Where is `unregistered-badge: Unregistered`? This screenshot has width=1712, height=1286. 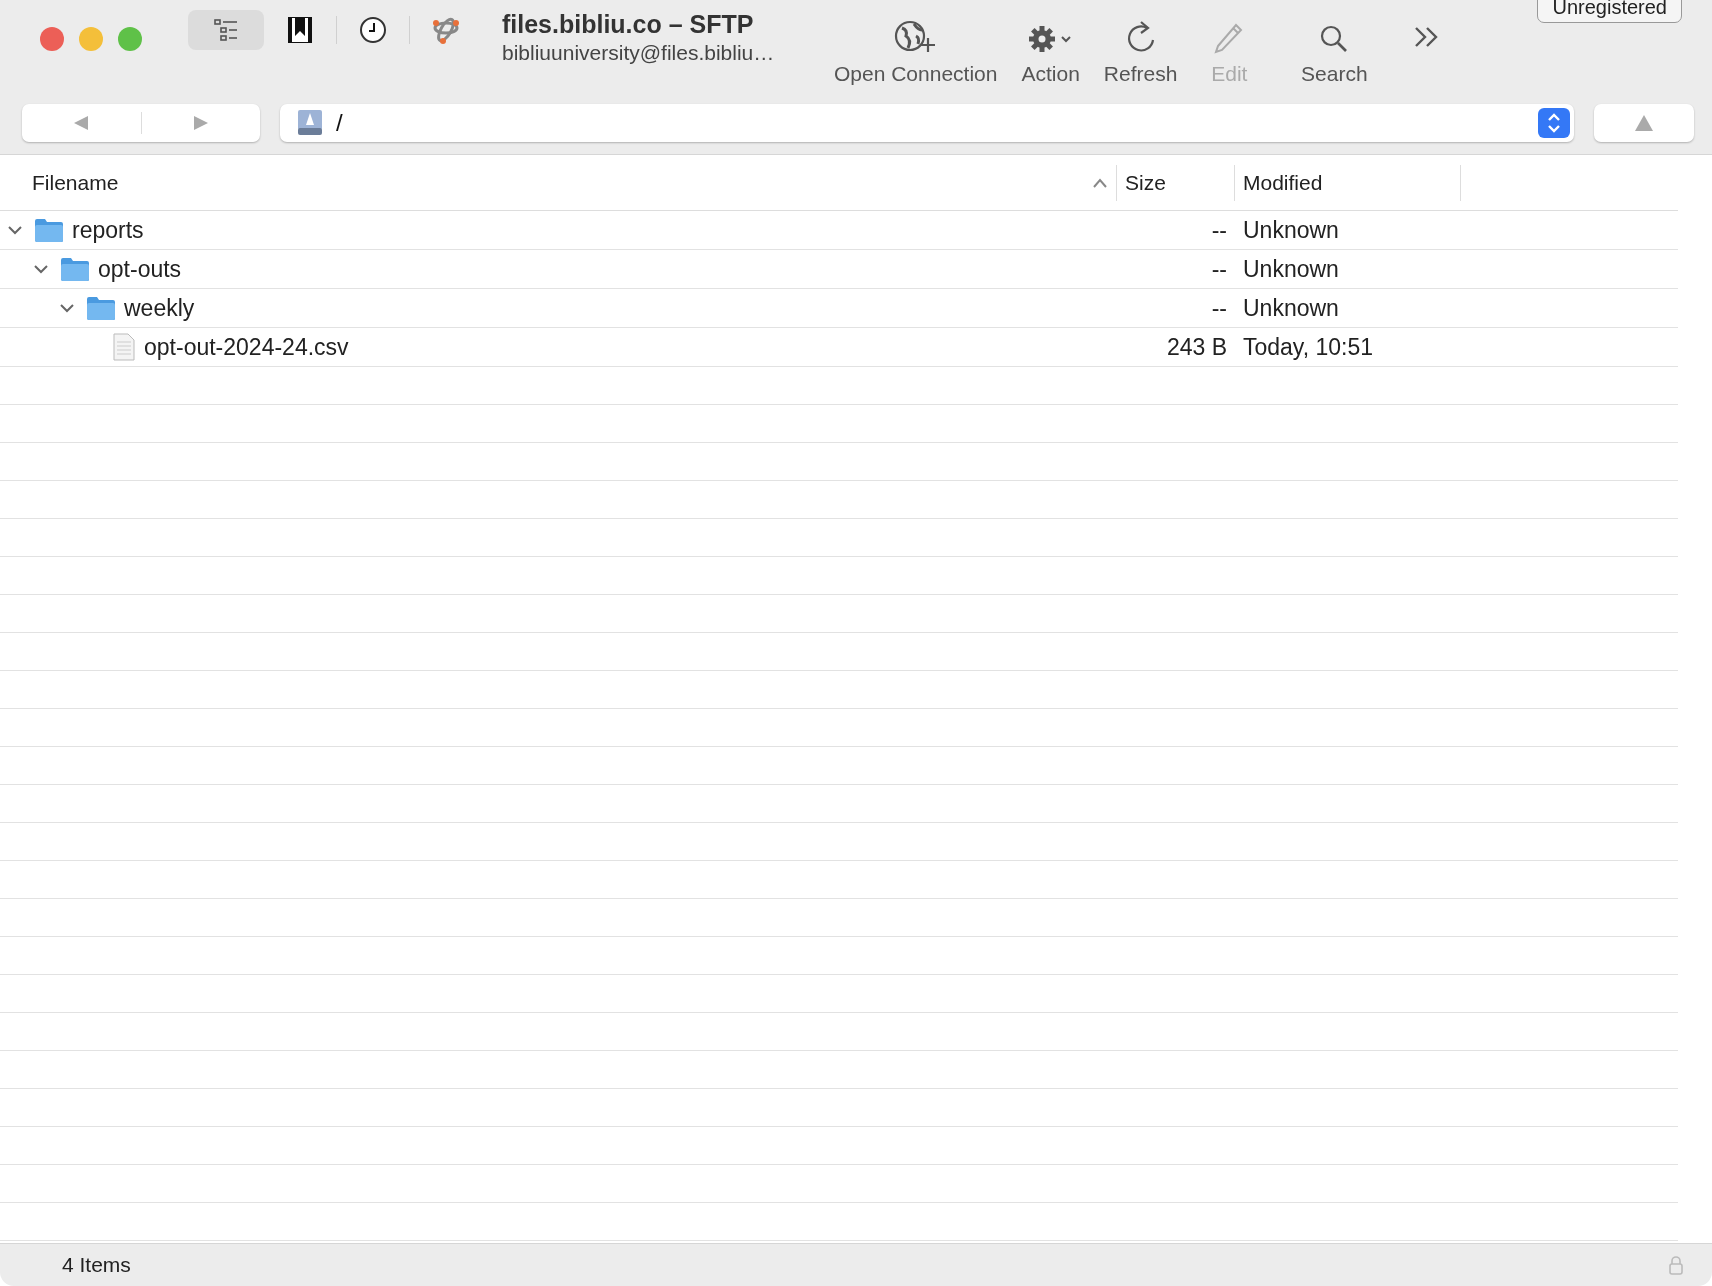
unregistered-badge: Unregistered is located at coordinates (1609, 11).